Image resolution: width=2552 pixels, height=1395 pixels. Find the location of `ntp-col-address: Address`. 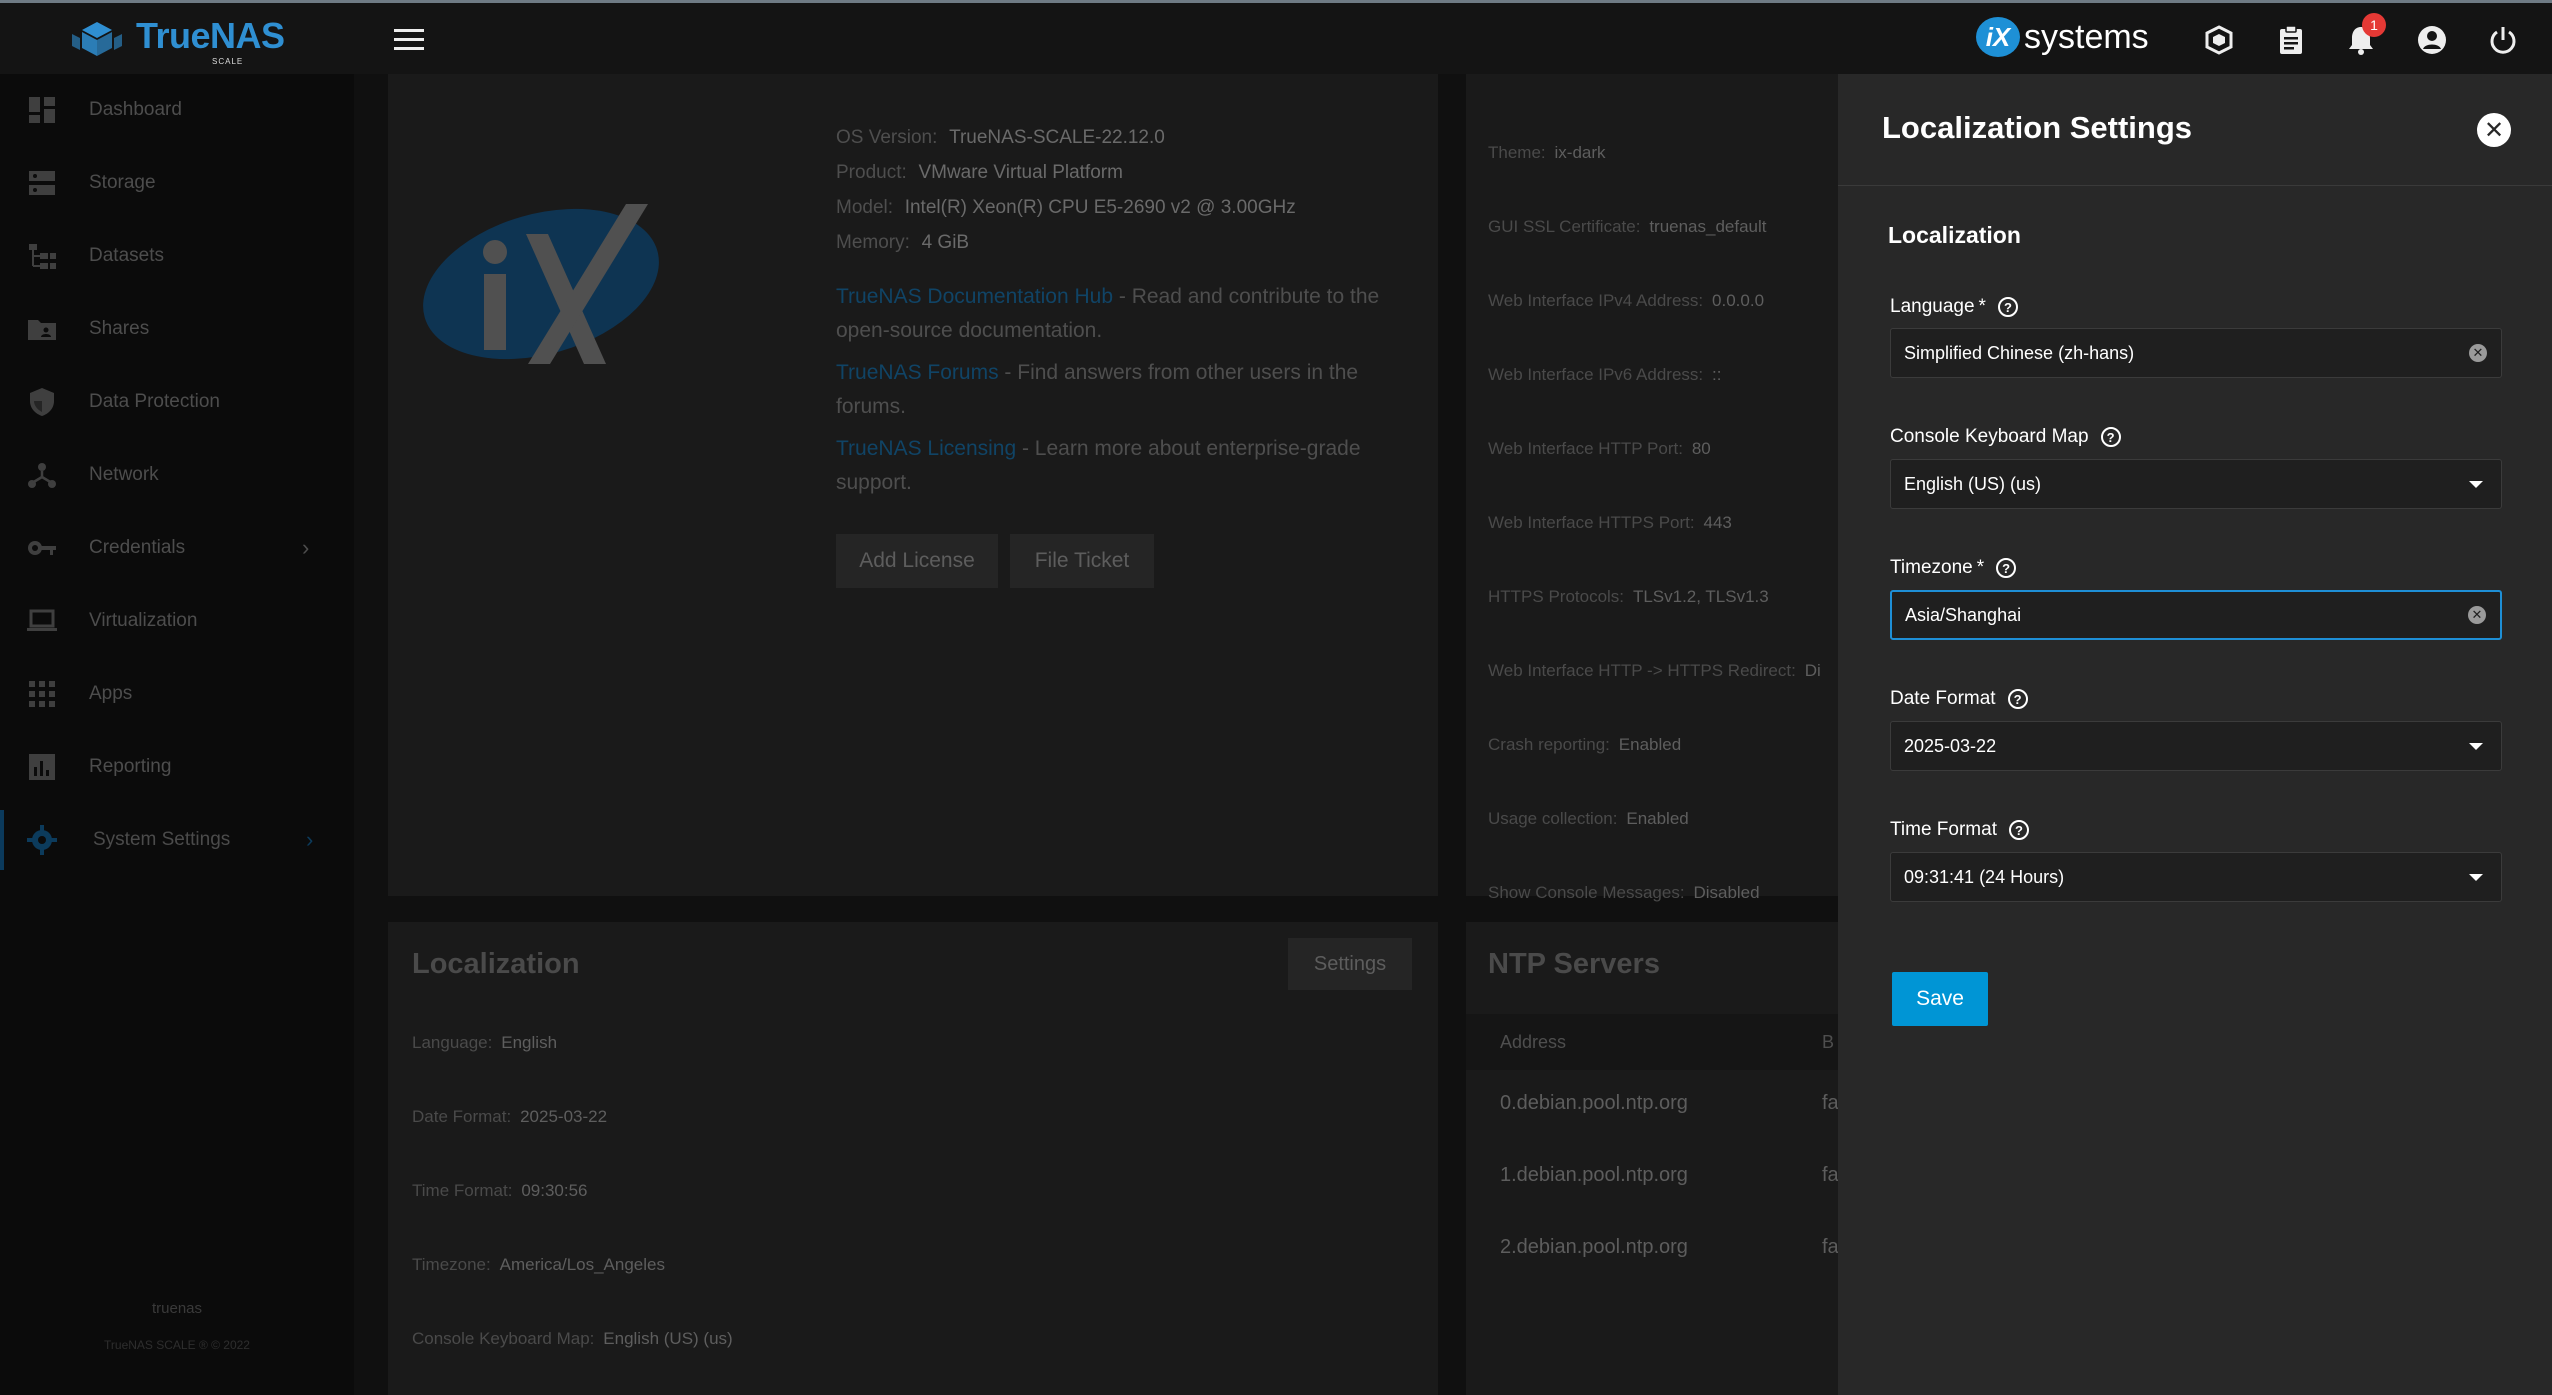

ntp-col-address: Address is located at coordinates (1533, 1042).